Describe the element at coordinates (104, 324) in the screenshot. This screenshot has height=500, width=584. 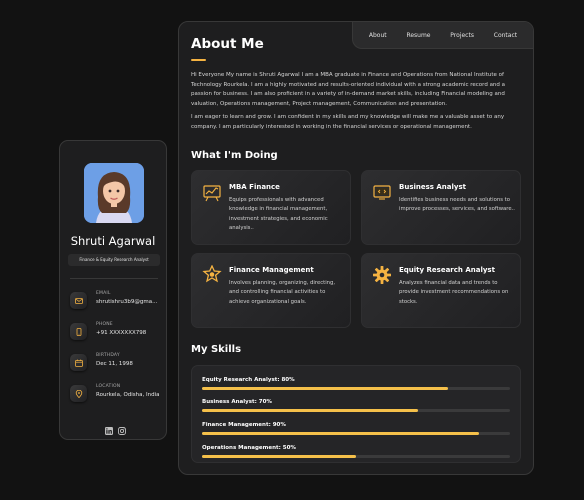
I see `contact-label: PHONE` at that location.